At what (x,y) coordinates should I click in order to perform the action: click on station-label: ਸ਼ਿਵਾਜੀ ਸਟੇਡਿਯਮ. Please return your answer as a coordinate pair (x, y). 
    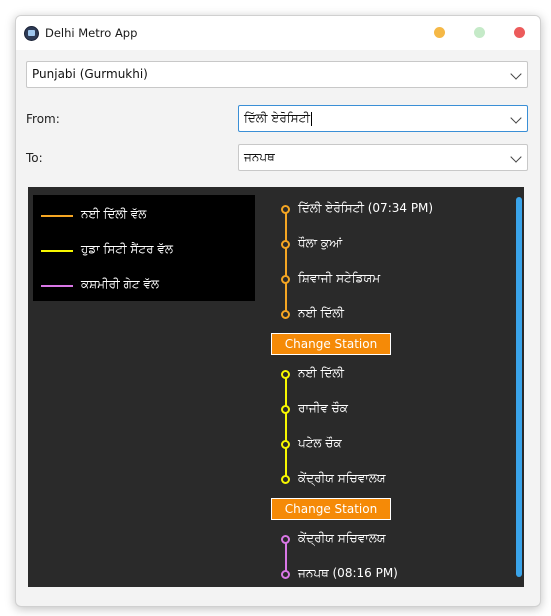
    Looking at the image, I should click on (339, 278).